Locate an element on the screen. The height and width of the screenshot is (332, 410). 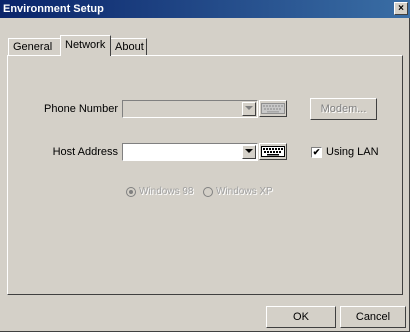
radio-windows-xp is located at coordinates (208, 192).